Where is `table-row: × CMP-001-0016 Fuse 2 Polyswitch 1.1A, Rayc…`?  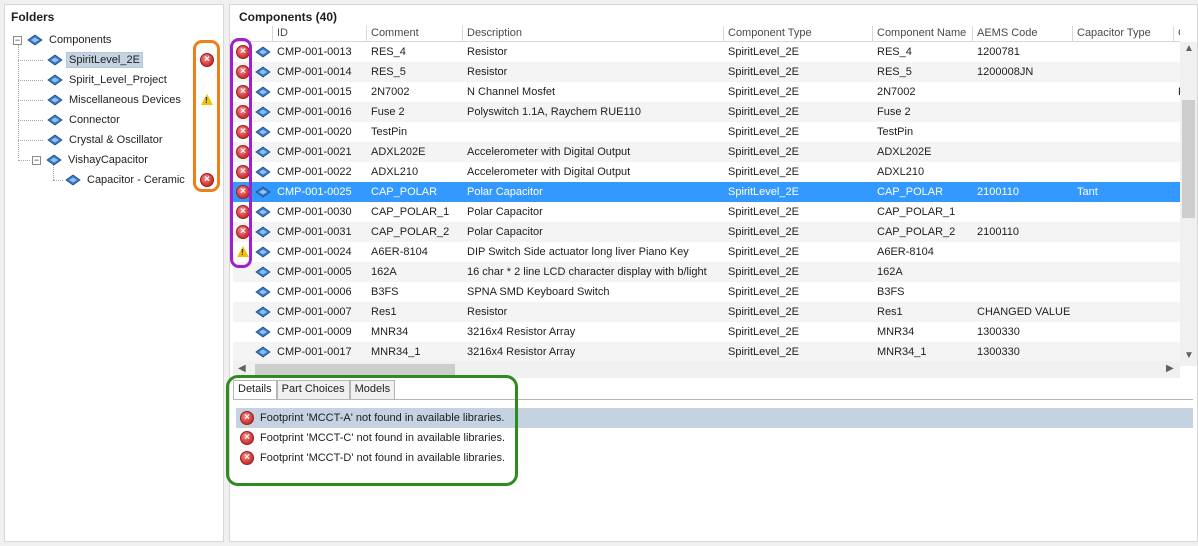 table-row: × CMP-001-0016 Fuse 2 Polyswitch 1.1A, Rayc… is located at coordinates (706, 112).